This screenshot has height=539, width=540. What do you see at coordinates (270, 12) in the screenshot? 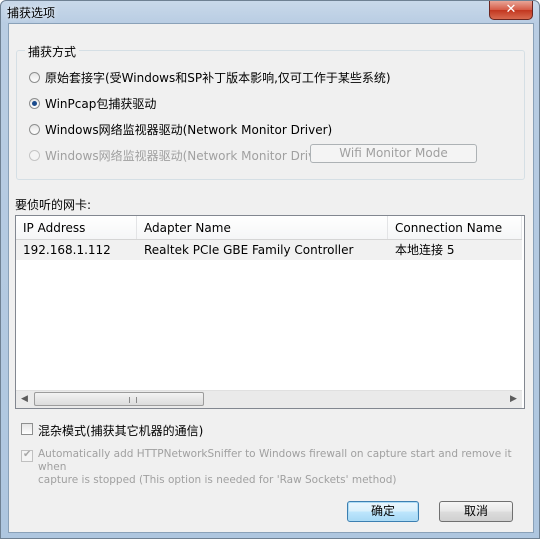
I see `title-bar: 捕获选项 ✕` at bounding box center [270, 12].